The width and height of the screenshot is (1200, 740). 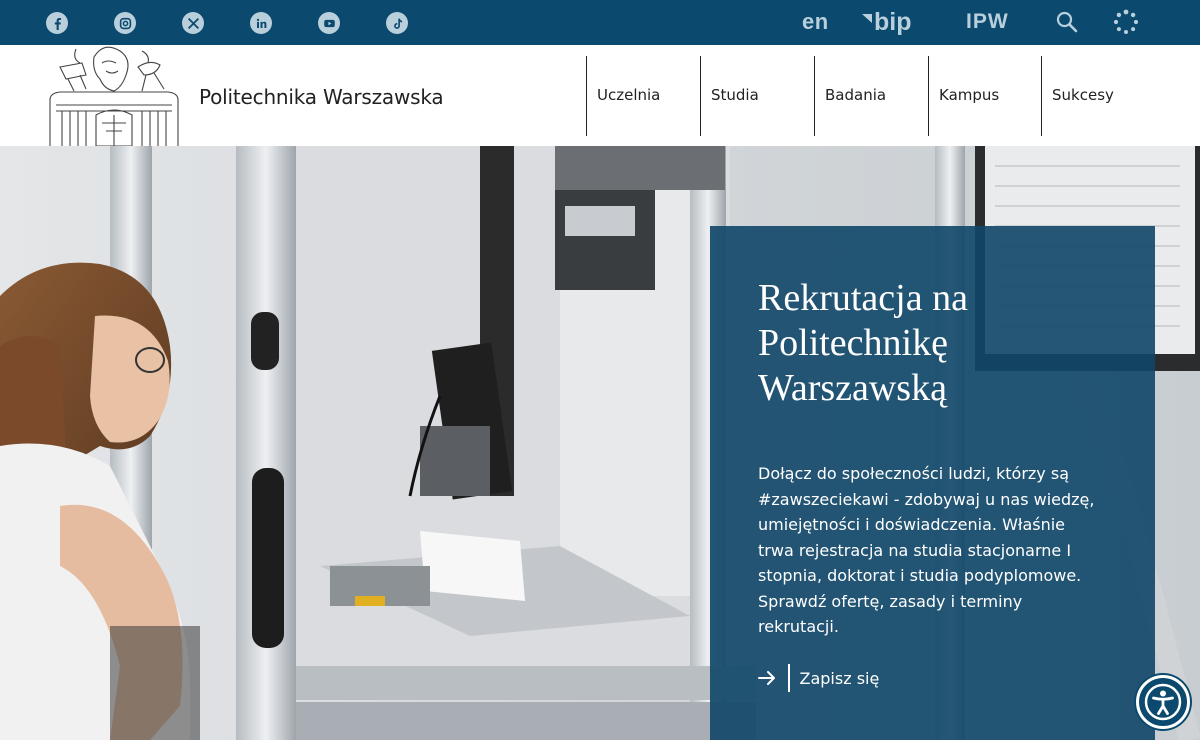 What do you see at coordinates (839, 678) in the screenshot?
I see `signup-label: Zapisz się` at bounding box center [839, 678].